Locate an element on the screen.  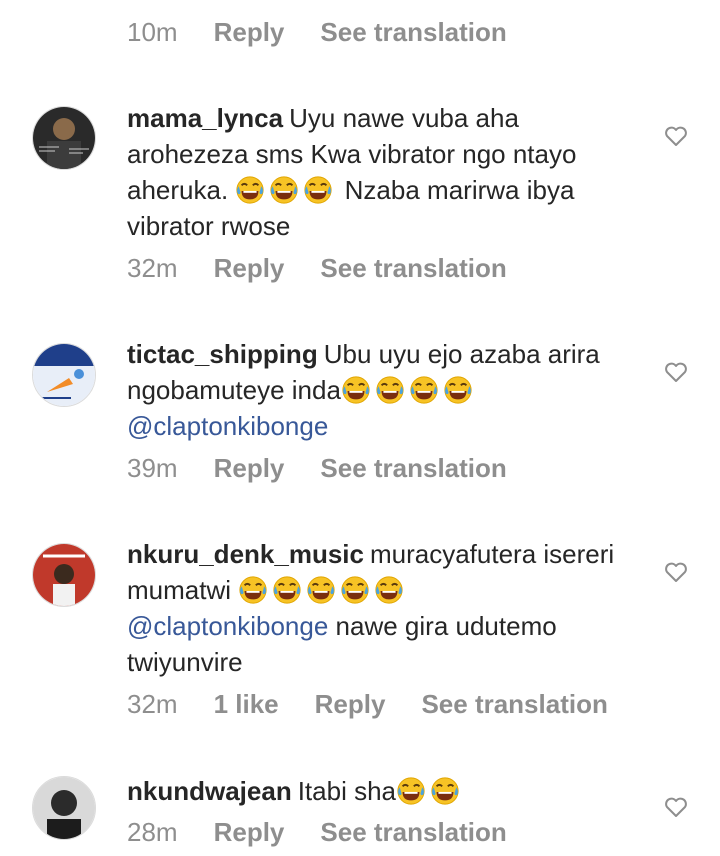
comment-time: 10m is located at coordinates (152, 32).